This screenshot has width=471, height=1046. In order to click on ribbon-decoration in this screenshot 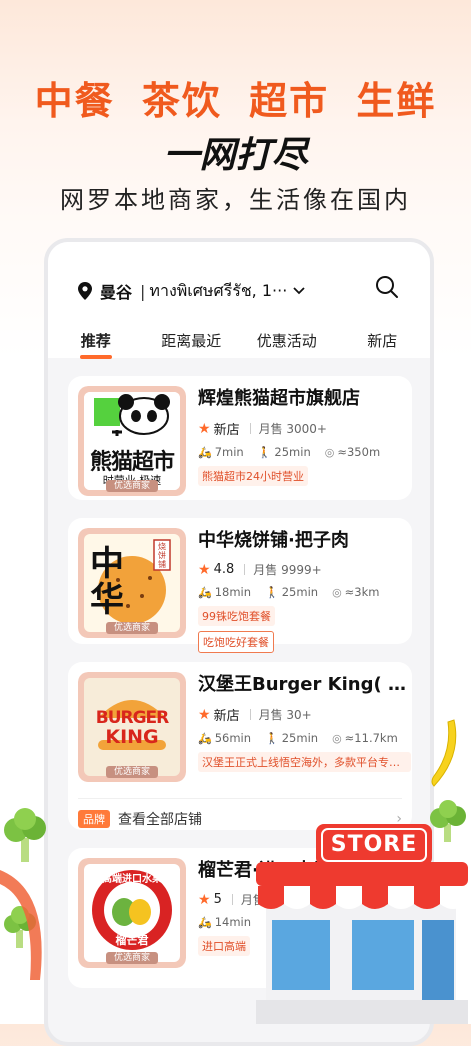, I will do `click(21, 925)`.